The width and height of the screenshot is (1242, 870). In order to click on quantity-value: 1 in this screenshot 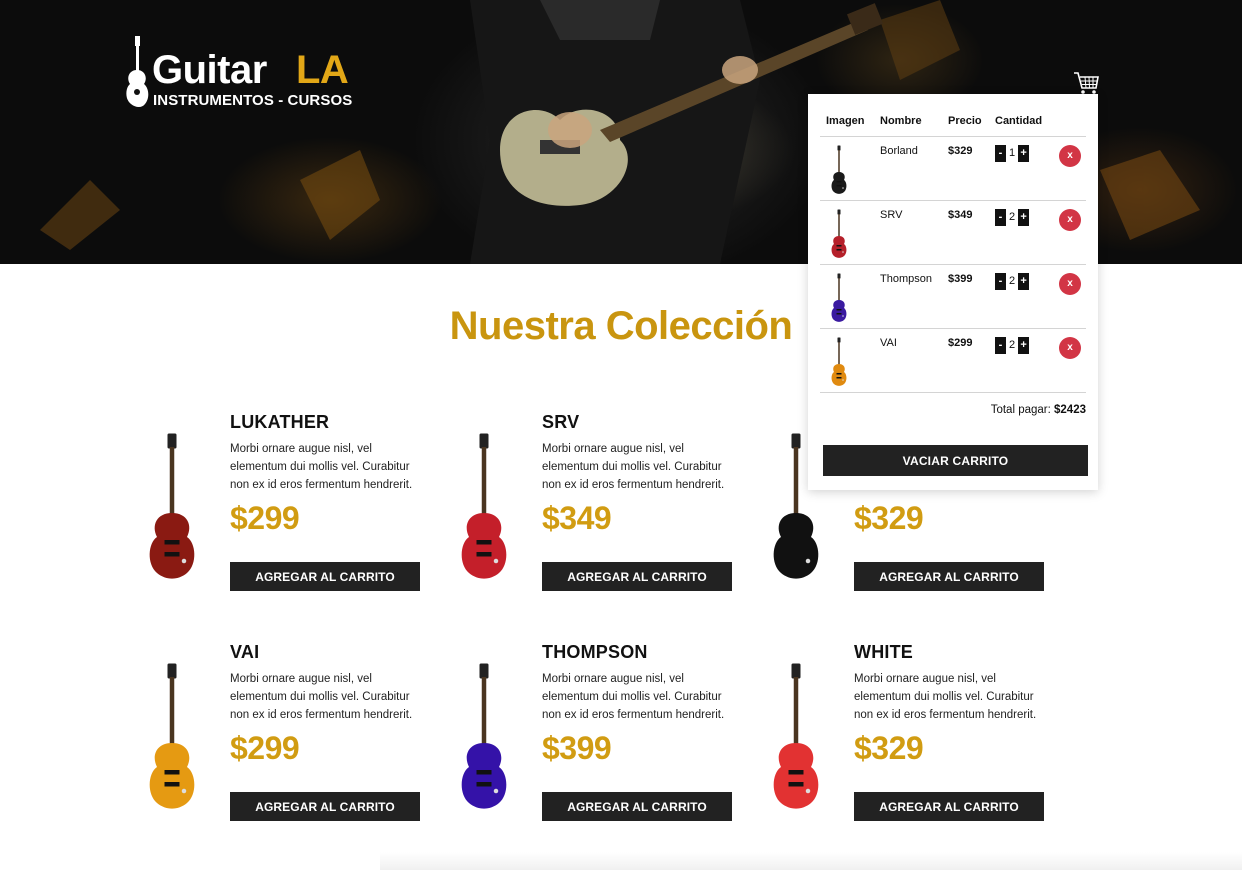, I will do `click(1012, 153)`.